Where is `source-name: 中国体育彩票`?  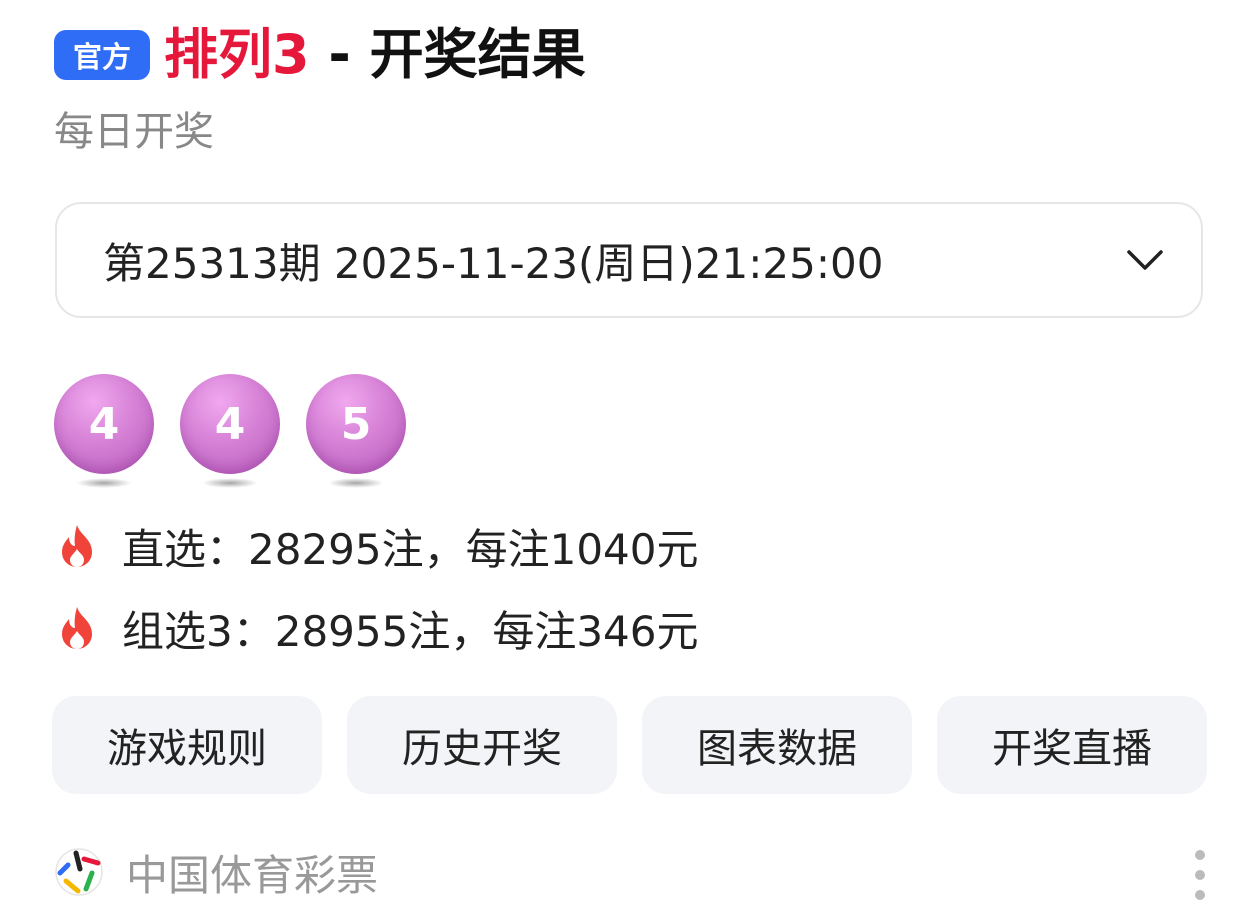 source-name: 中国体育彩票 is located at coordinates (252, 875).